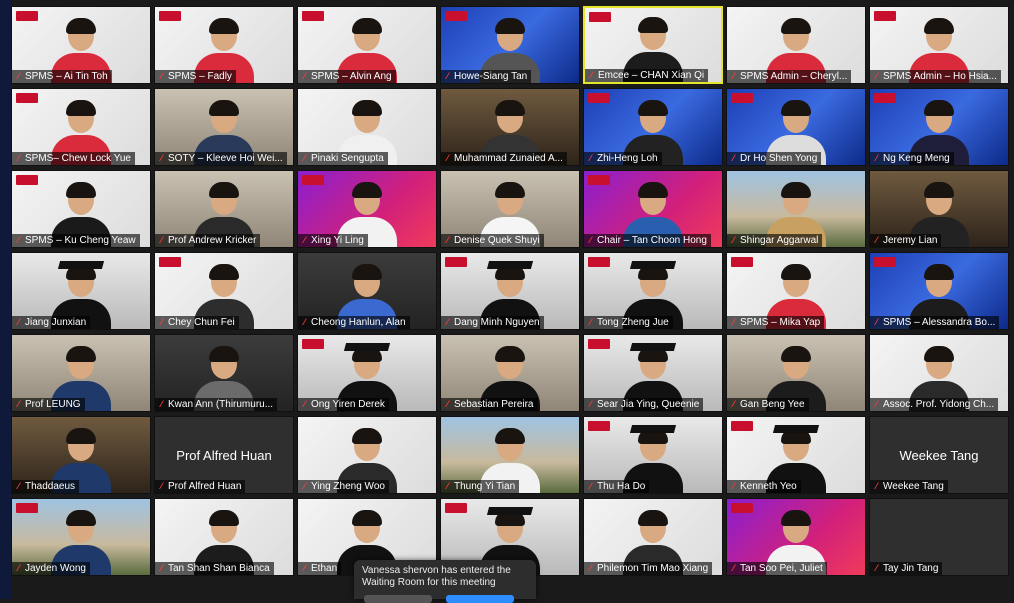  Describe the element at coordinates (647, 75) in the screenshot. I see `participant-name-label: ⁄ Emcee – CHAN Xian Qi` at that location.